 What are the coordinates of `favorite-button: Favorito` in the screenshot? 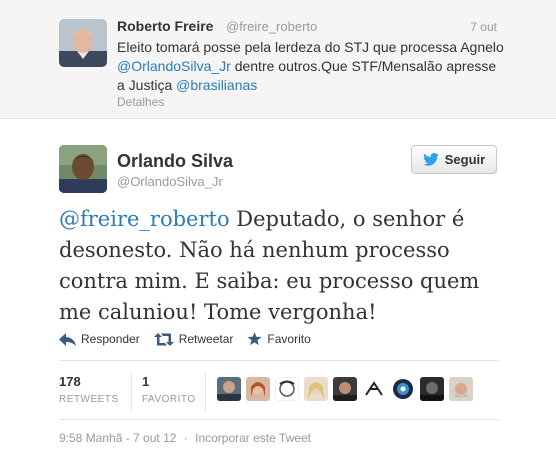 It's located at (279, 339).